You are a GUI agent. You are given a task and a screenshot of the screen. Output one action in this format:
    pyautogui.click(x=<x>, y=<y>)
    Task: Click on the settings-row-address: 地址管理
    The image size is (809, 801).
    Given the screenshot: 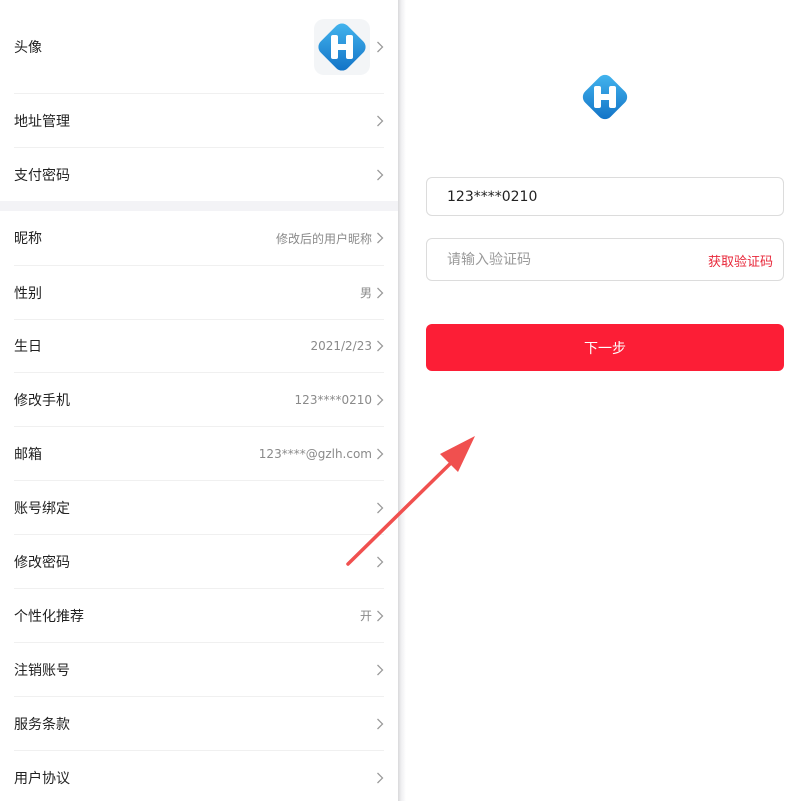 What is the action you would take?
    pyautogui.click(x=199, y=121)
    